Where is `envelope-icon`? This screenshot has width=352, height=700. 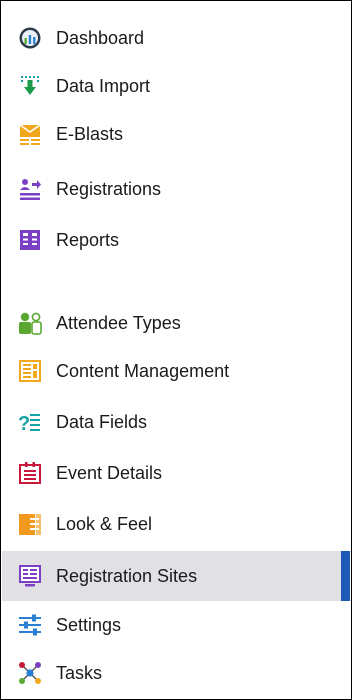 envelope-icon is located at coordinates (30, 134).